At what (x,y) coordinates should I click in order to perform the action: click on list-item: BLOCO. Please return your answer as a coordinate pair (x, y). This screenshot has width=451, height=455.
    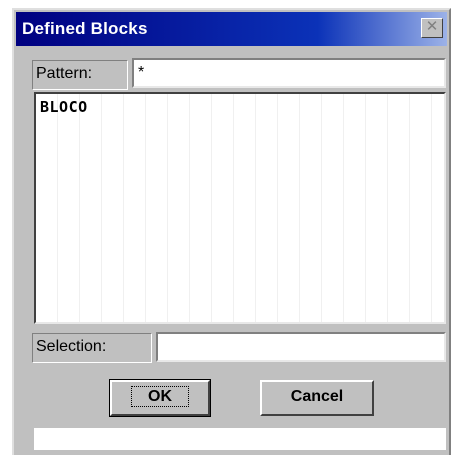
    Looking at the image, I should click on (64, 107).